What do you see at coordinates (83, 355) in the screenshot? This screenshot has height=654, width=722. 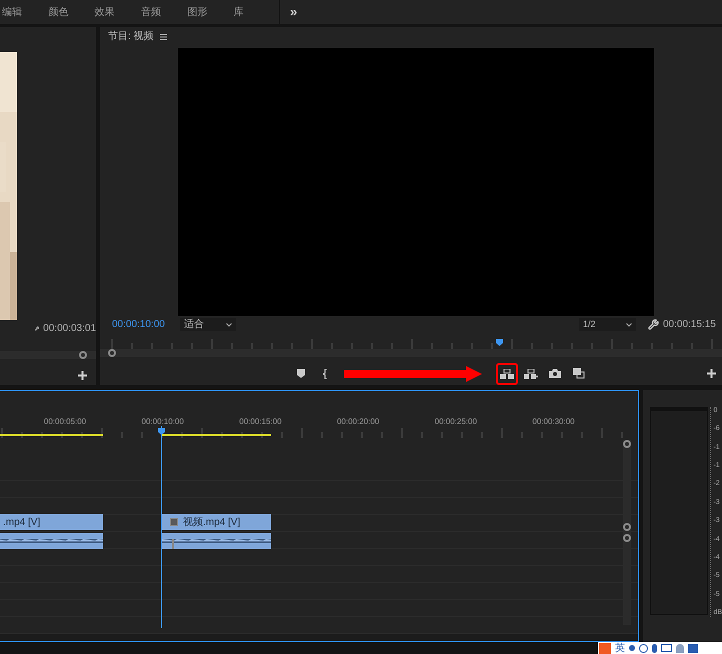 I see `zoom-handle` at bounding box center [83, 355].